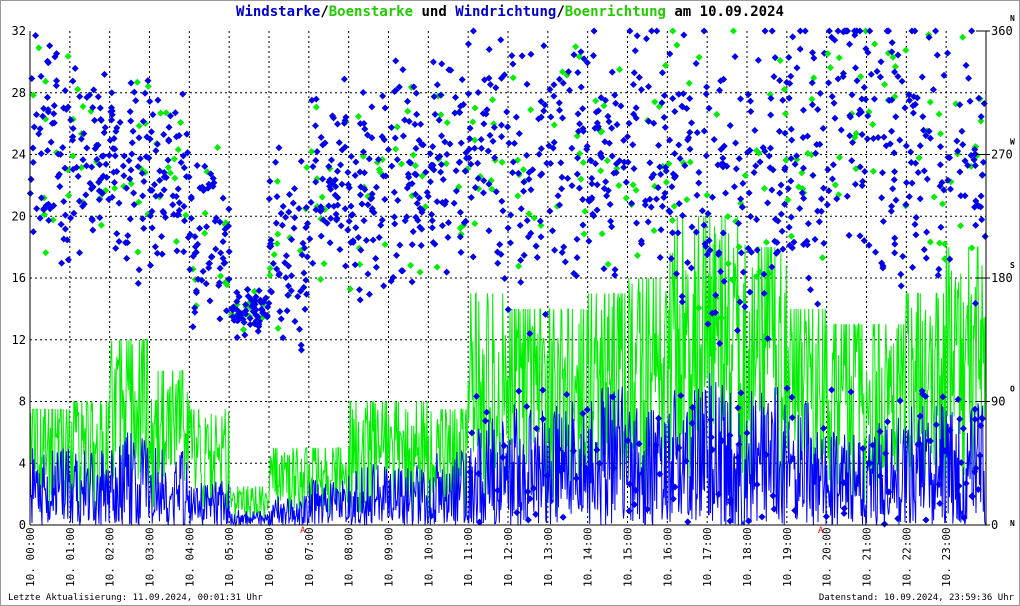 The image size is (1020, 606). I want to click on x-tick-label: 10. 22:00, so click(906, 557).